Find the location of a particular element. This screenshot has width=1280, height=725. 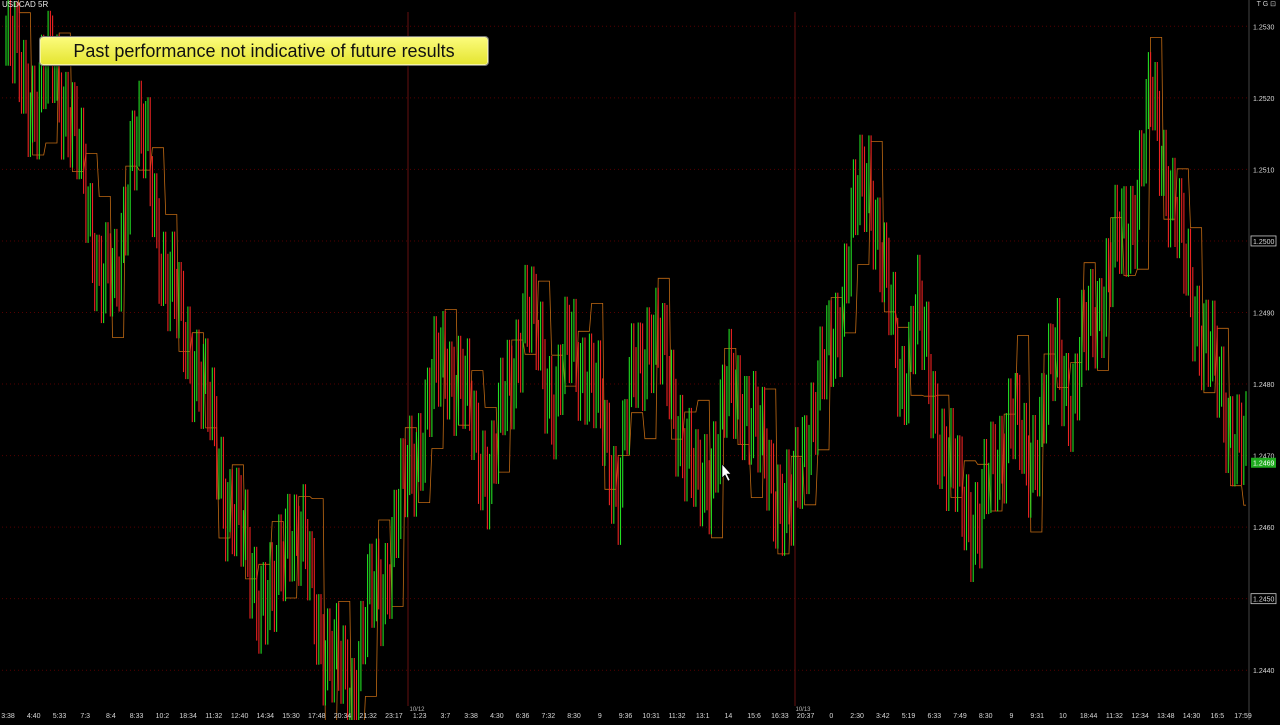

x-tick-label: 4:40 is located at coordinates (34, 716).